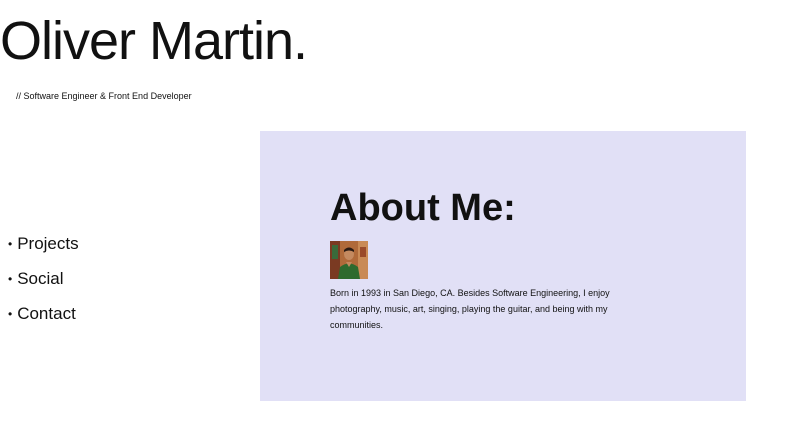 This screenshot has width=800, height=434. I want to click on main-nav: • Projects • Social • Contact, so click(43, 278).